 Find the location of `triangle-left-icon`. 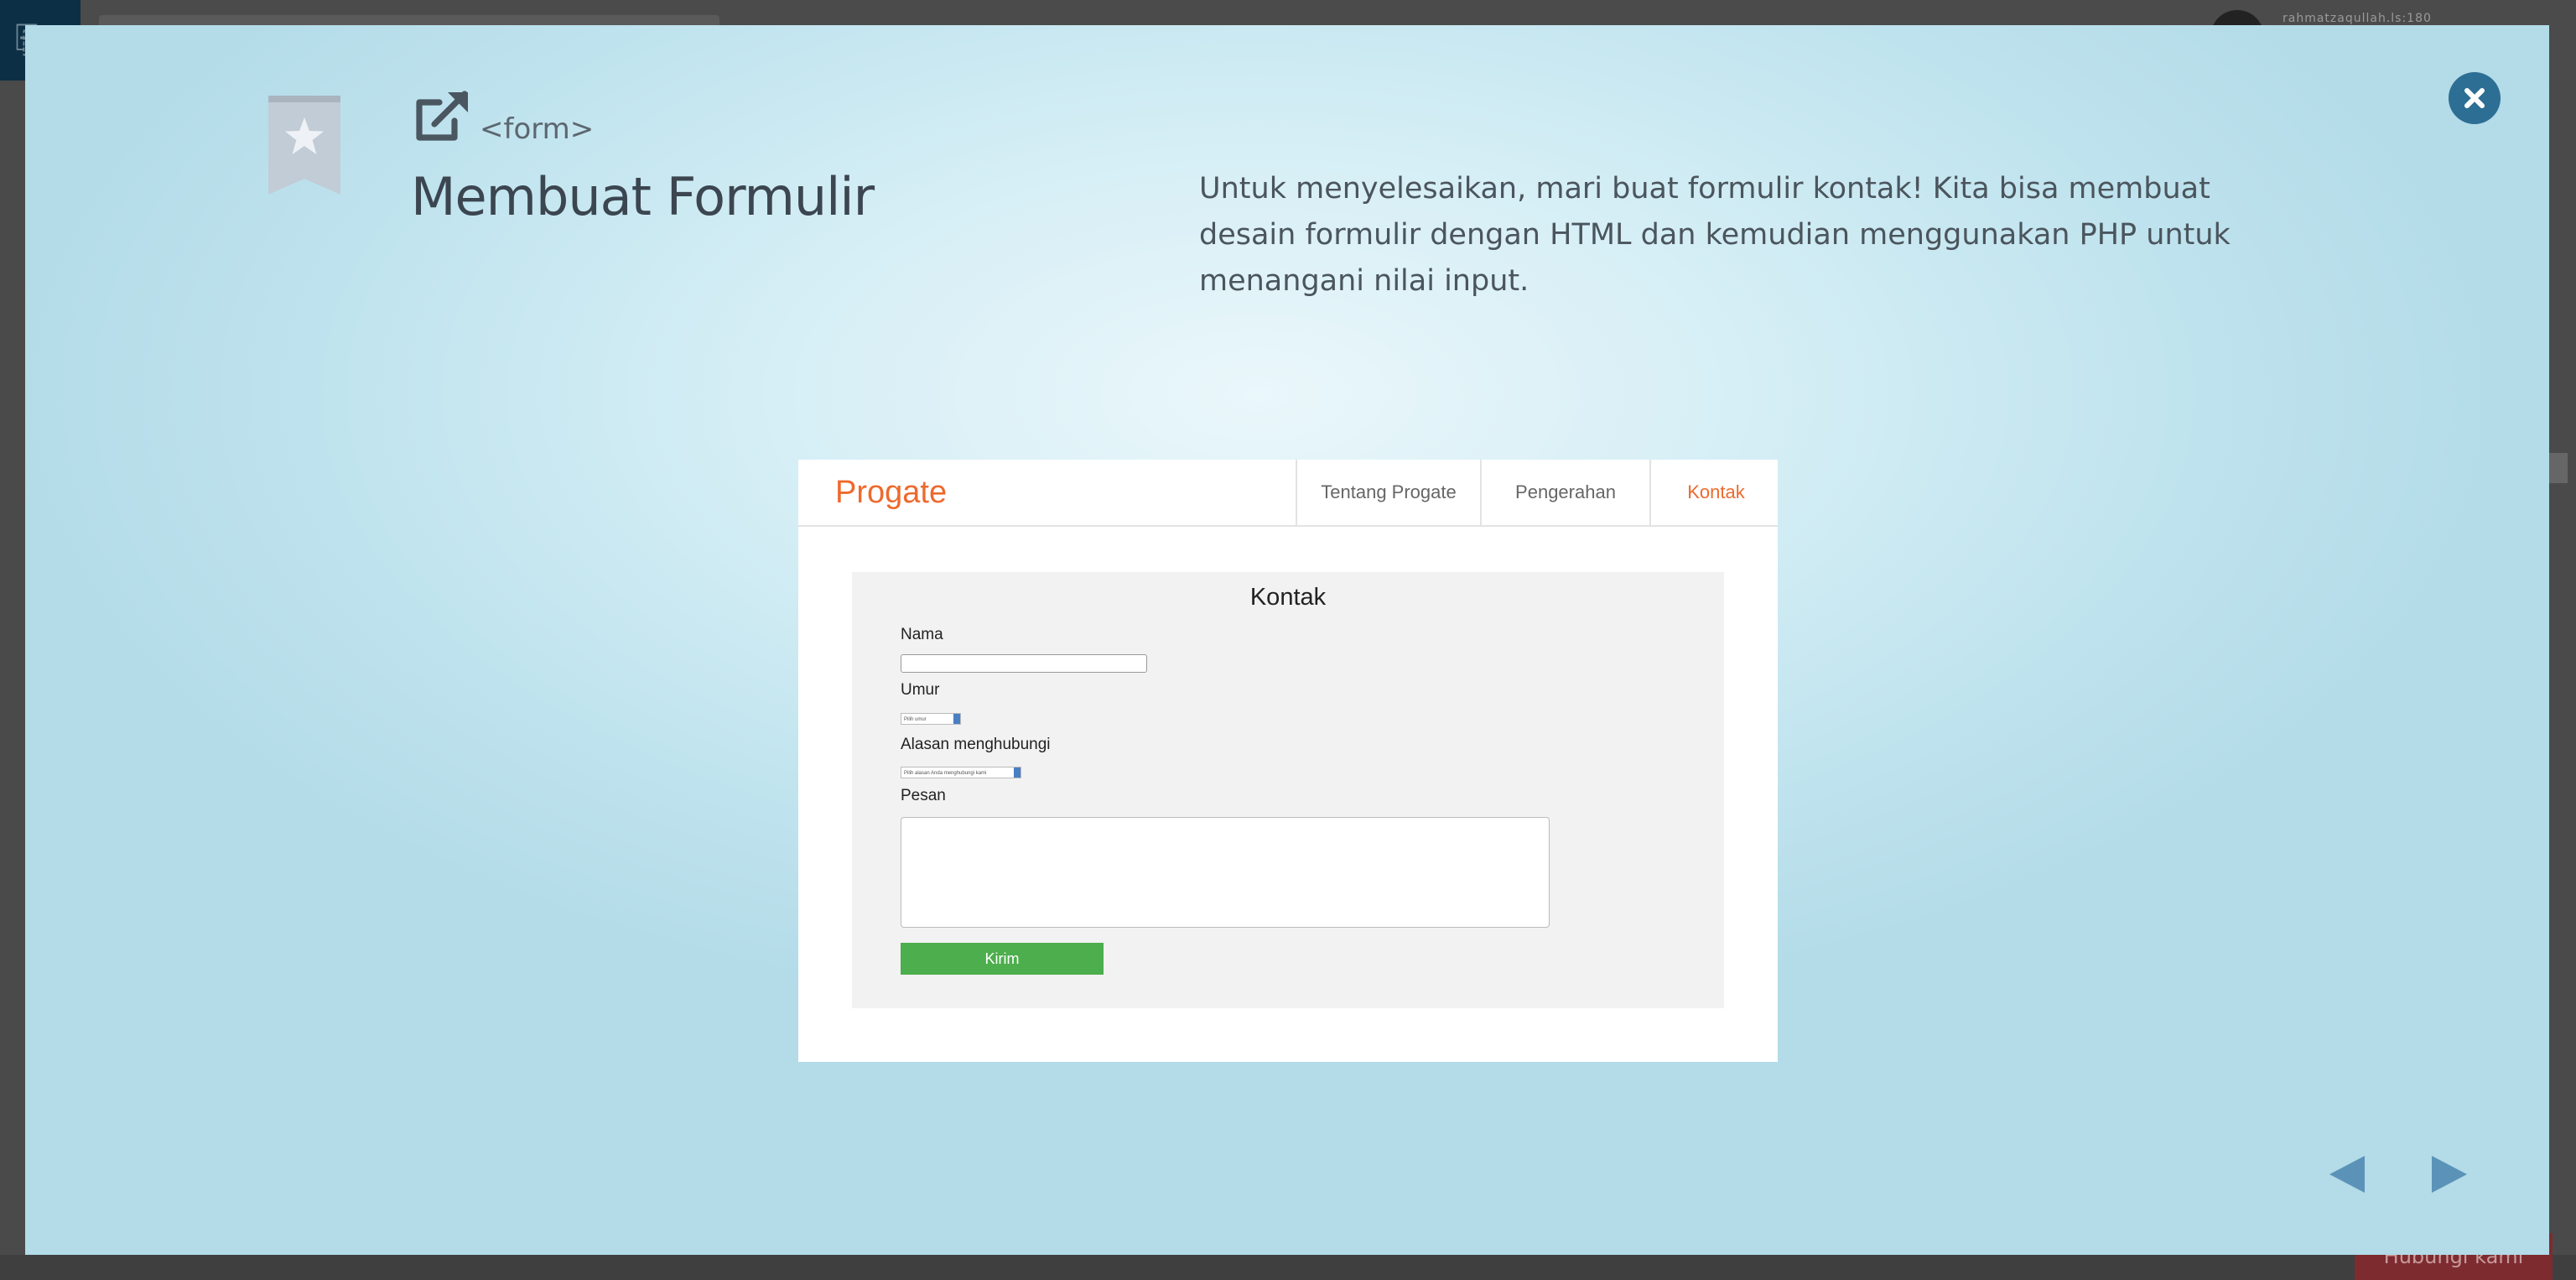

triangle-left-icon is located at coordinates (2347, 1174).